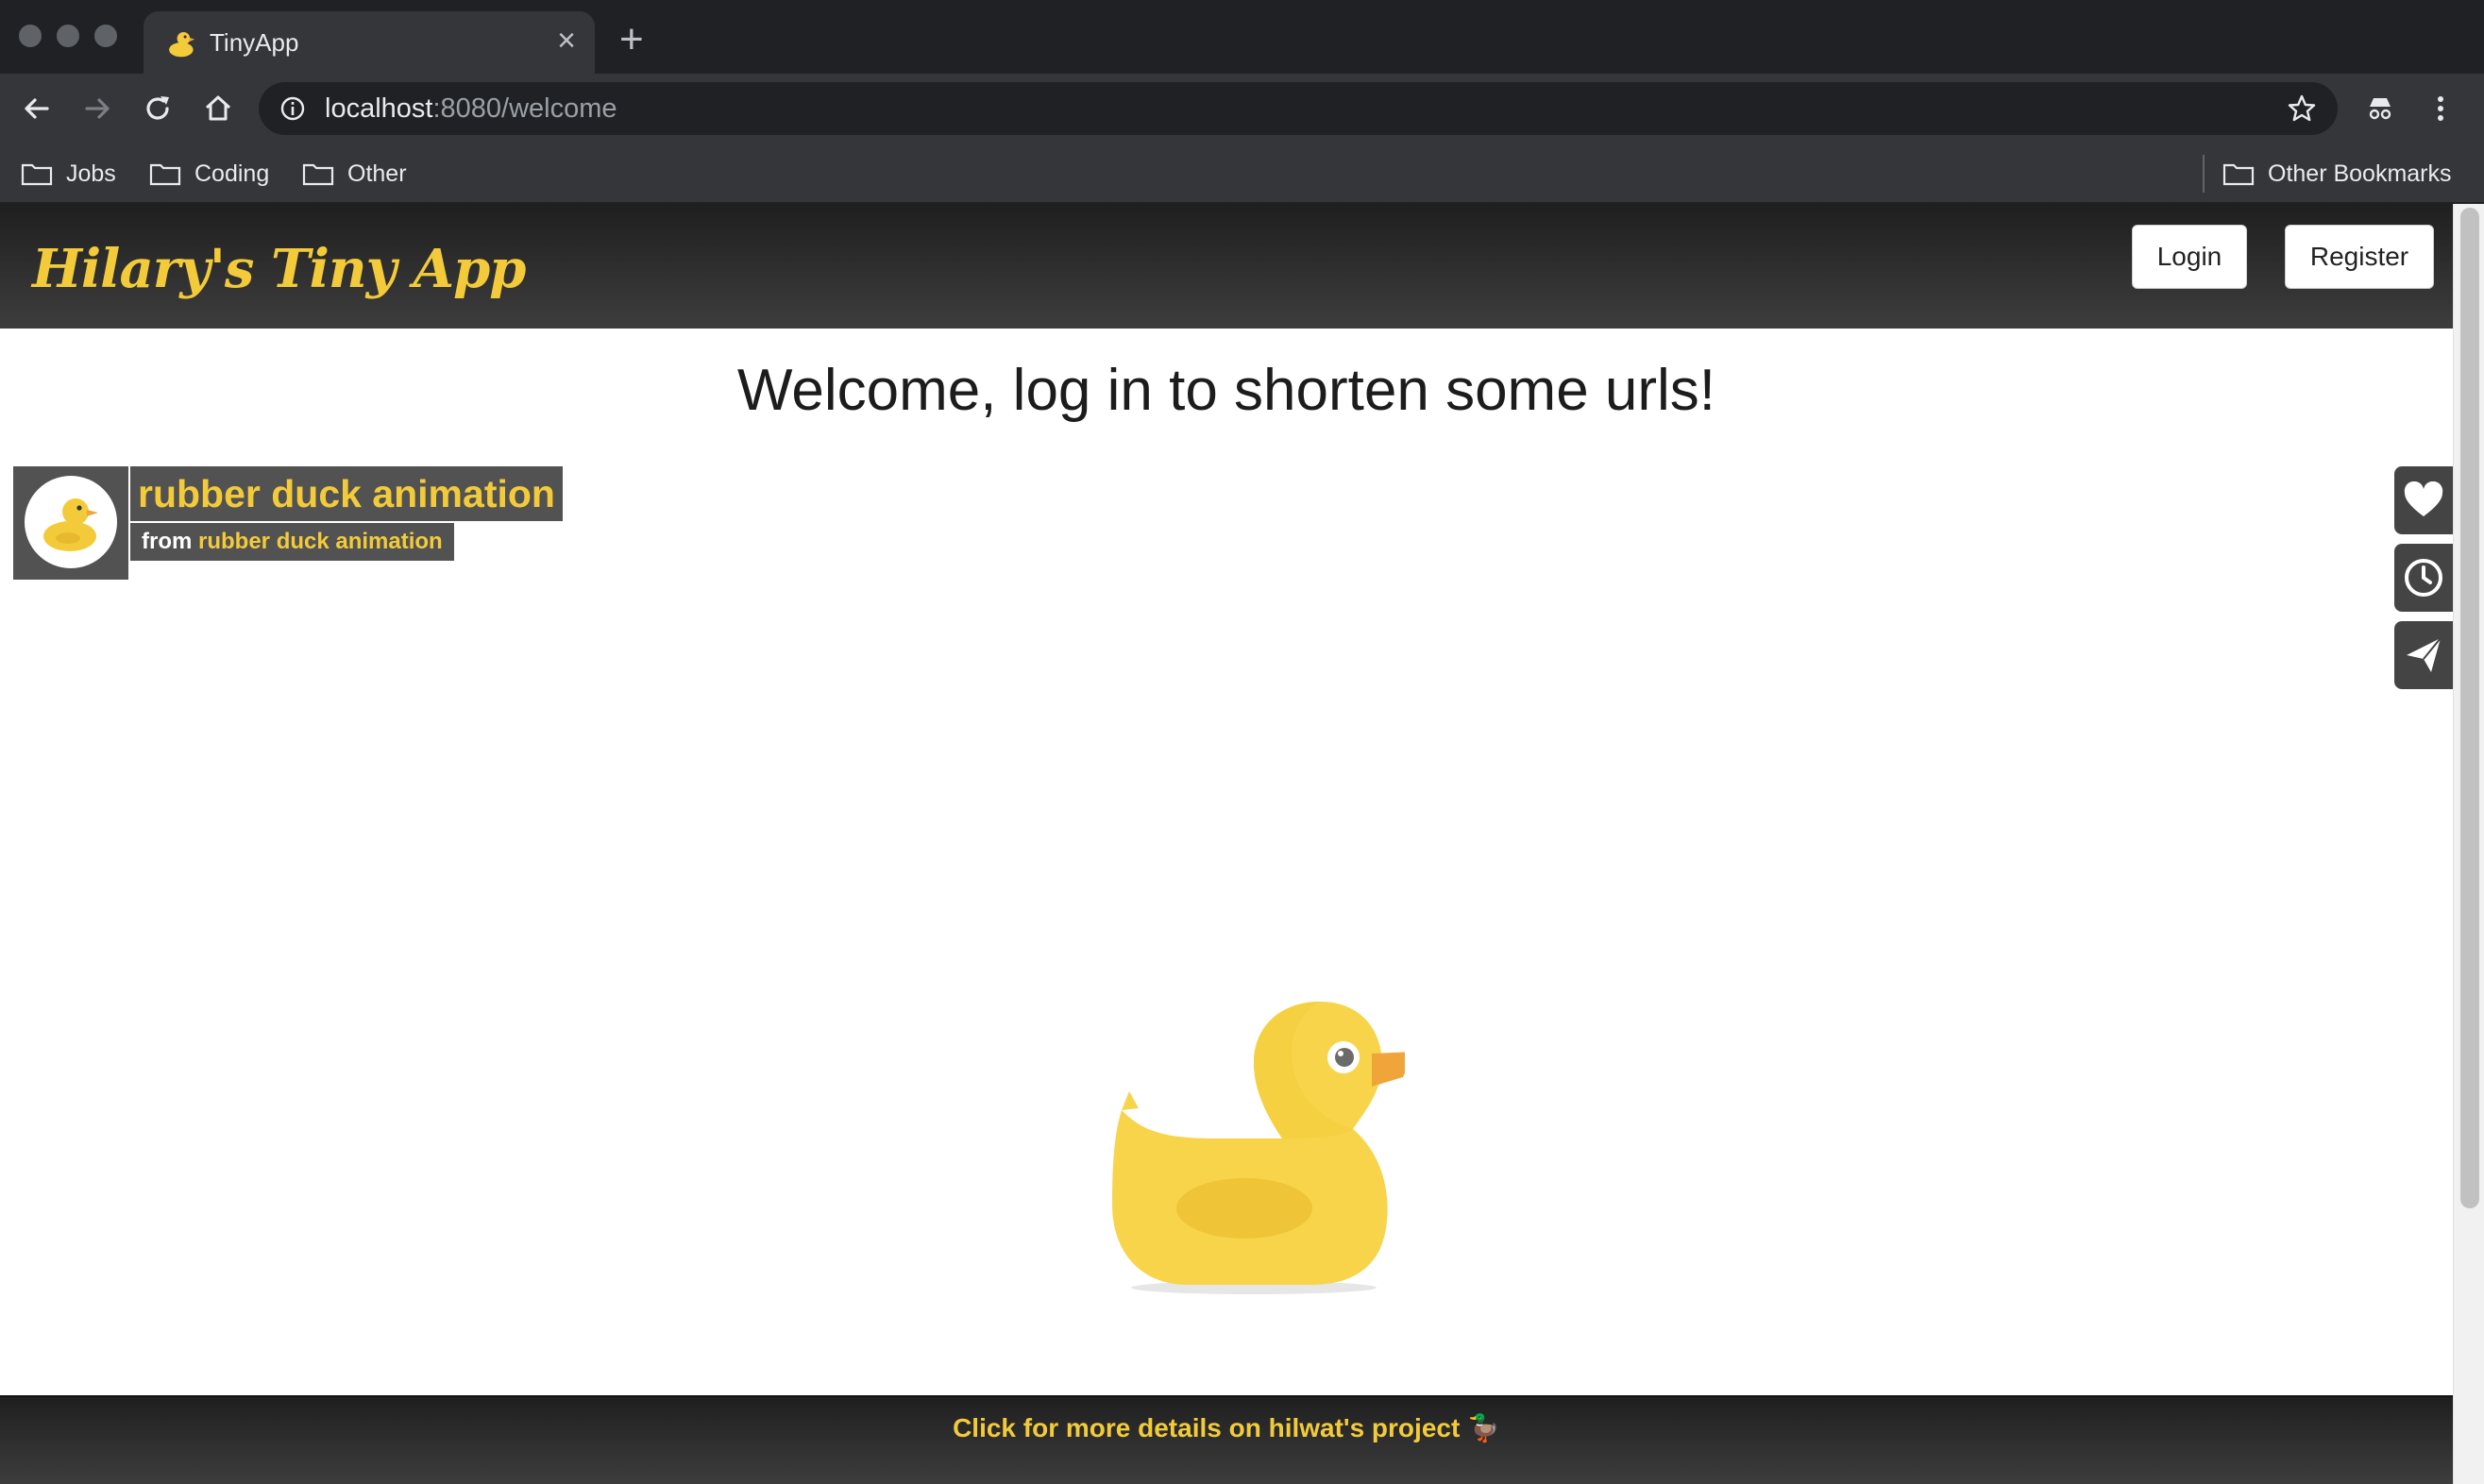 The image size is (2484, 1484). I want to click on bookmark-folder-other-bookmarks: Other Bookmarks, so click(2337, 174).